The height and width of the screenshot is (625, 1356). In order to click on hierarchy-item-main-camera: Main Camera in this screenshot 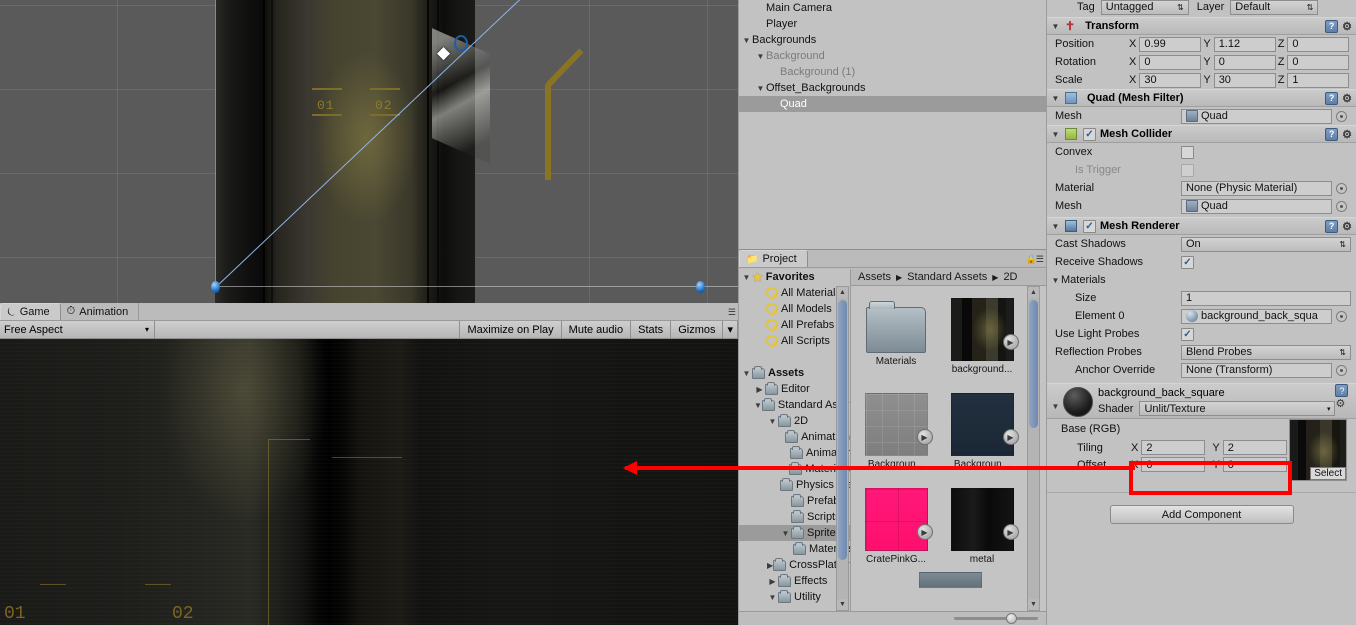, I will do `click(892, 8)`.